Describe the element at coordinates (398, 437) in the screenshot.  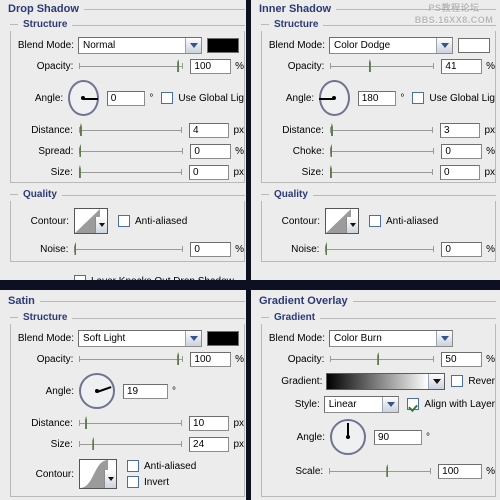
I see `angle-input: 90` at that location.